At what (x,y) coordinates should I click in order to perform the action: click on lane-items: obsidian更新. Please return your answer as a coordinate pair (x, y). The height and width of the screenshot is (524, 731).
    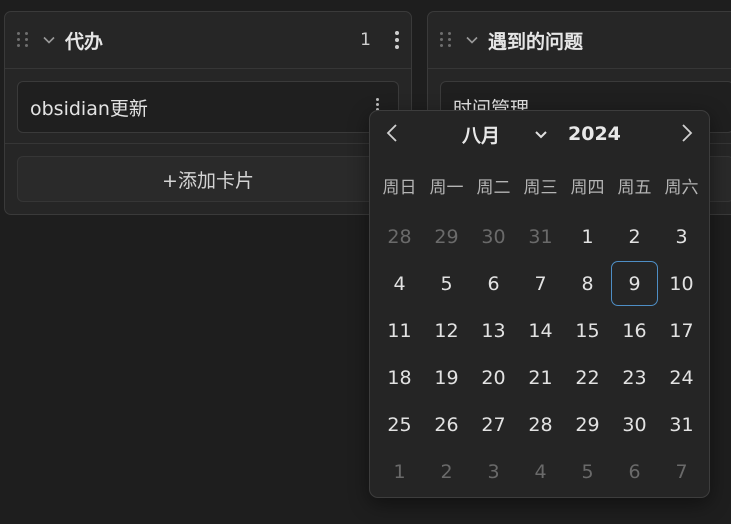
    Looking at the image, I should click on (208, 106).